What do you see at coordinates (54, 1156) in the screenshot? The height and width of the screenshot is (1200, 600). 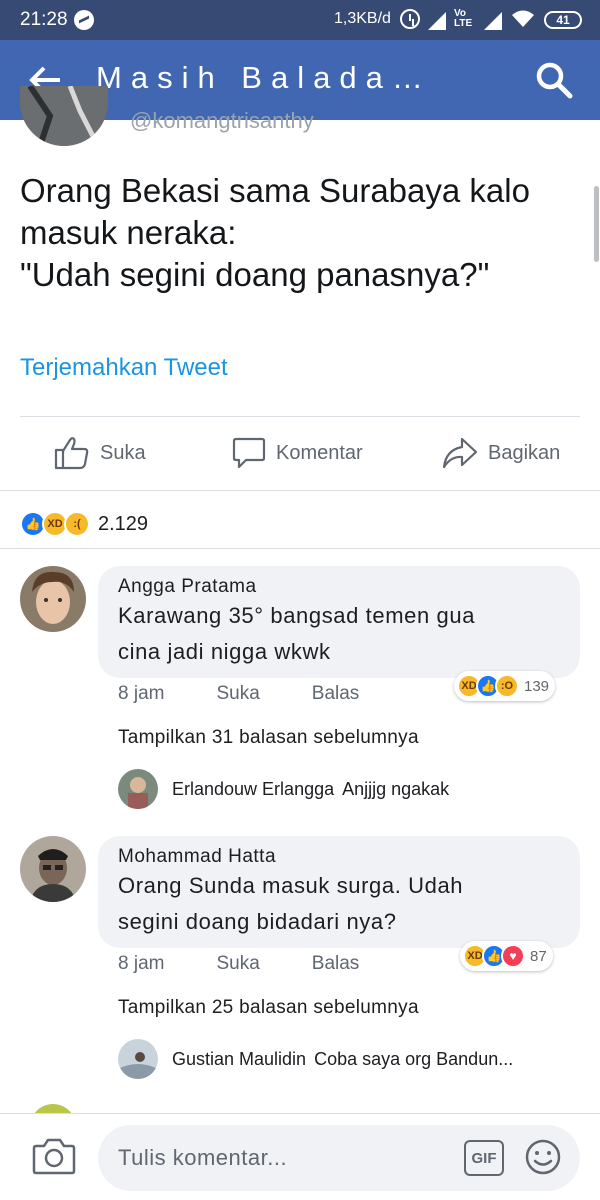 I see `camera-icon` at bounding box center [54, 1156].